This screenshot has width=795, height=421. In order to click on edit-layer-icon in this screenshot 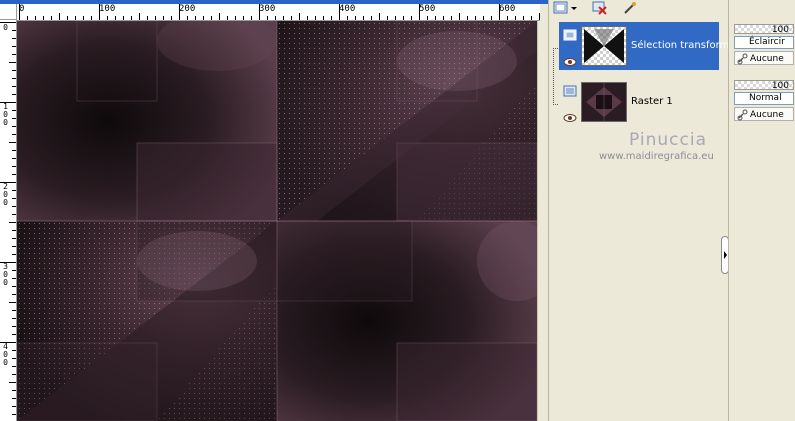, I will do `click(630, 7)`.